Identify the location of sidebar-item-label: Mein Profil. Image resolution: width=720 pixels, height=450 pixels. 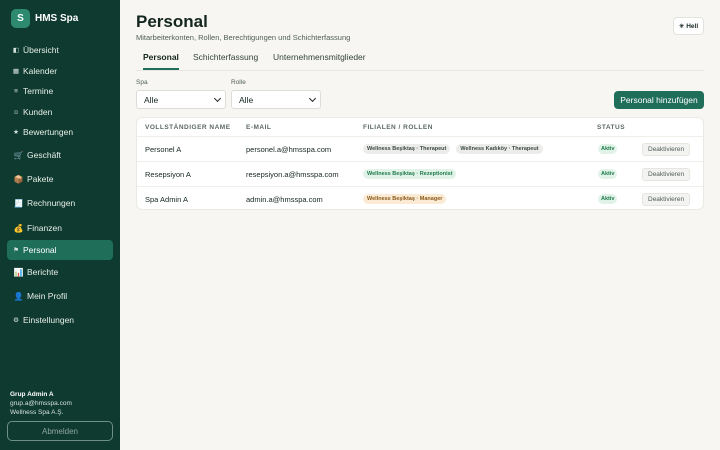
(47, 296).